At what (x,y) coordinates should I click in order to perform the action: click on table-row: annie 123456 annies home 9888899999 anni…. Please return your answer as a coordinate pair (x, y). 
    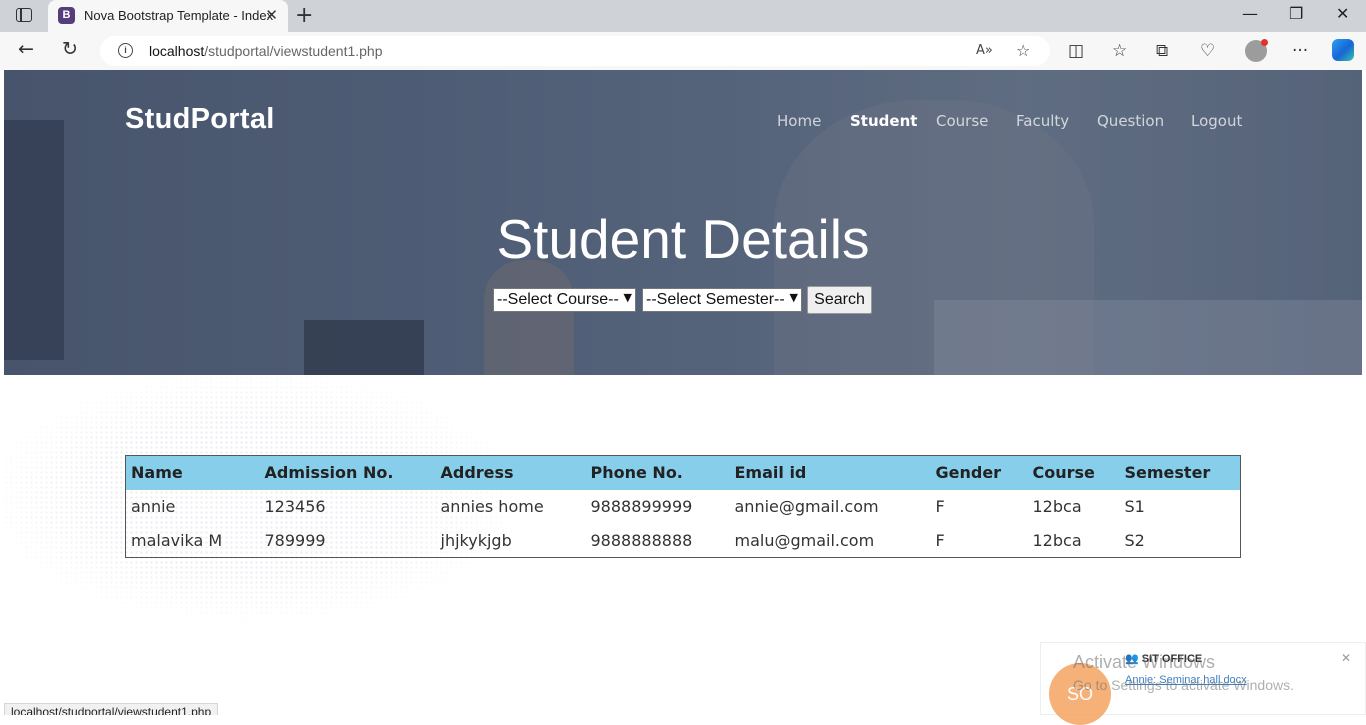
    Looking at the image, I should click on (683, 507).